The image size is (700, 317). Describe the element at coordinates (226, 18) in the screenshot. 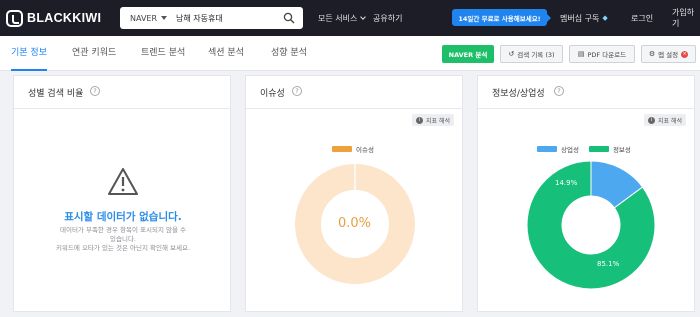

I see `search-input` at that location.